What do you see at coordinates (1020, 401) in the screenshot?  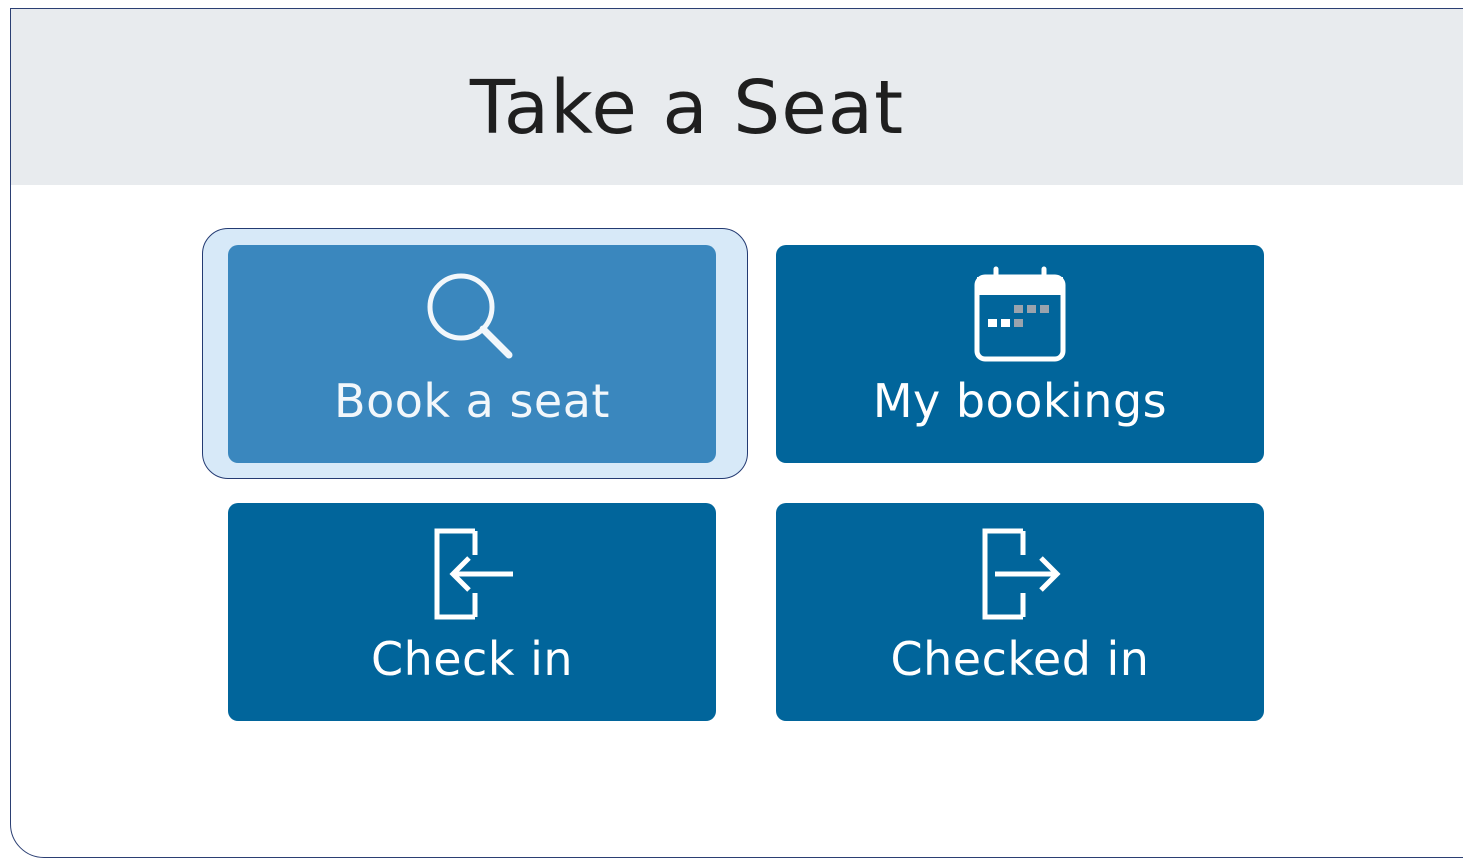 I see `my-bookings-label: My bookings` at bounding box center [1020, 401].